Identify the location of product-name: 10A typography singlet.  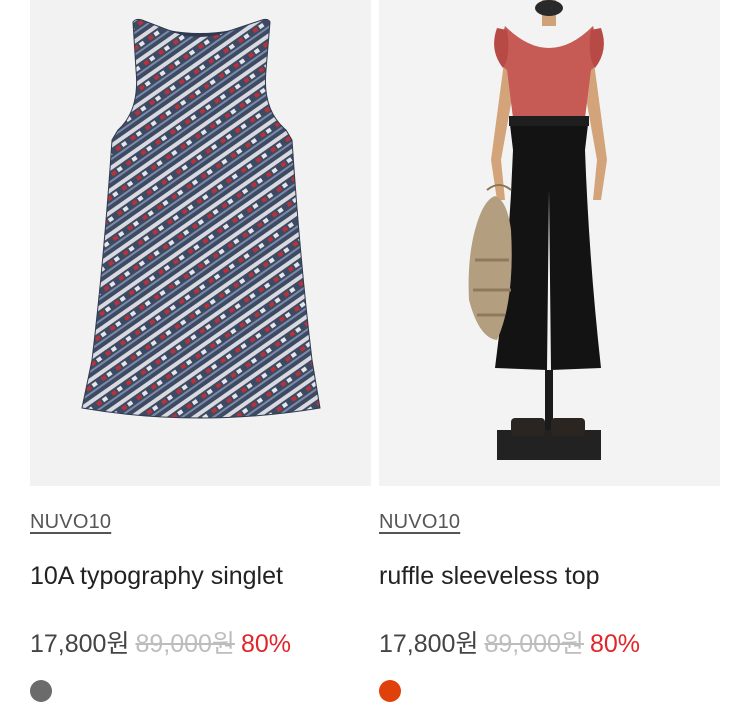
(156, 576).